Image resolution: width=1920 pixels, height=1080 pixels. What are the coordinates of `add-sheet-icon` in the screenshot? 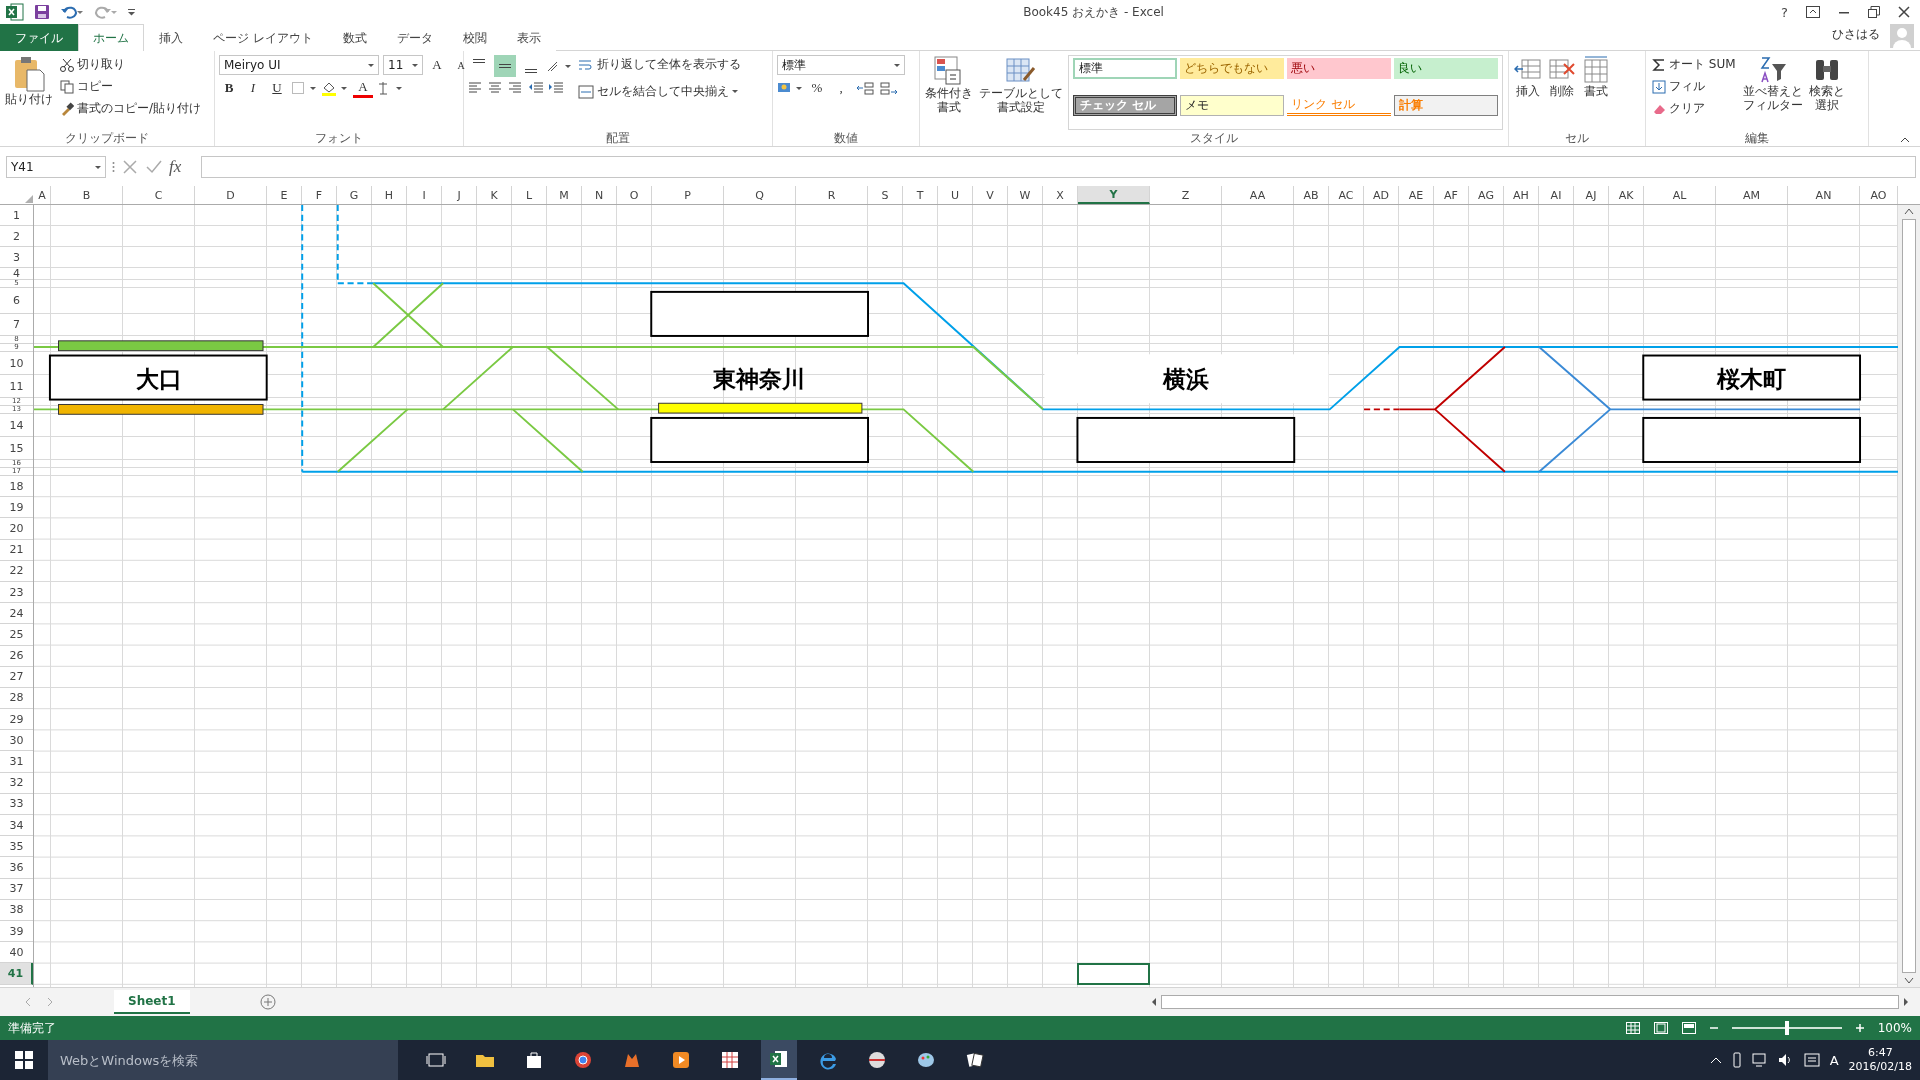 It's located at (267, 1002).